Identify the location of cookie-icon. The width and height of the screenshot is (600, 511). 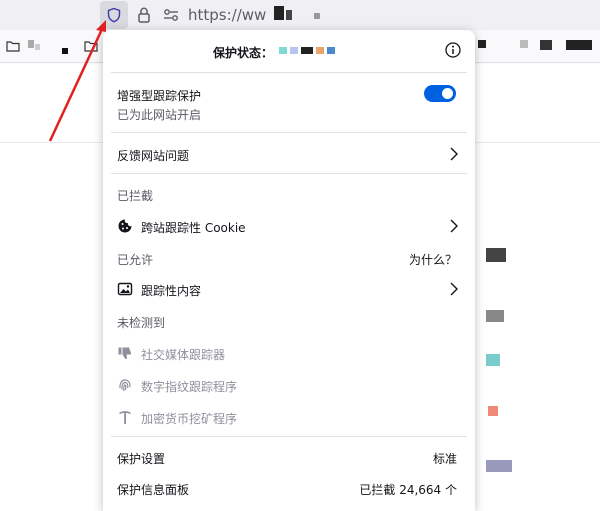
(125, 226).